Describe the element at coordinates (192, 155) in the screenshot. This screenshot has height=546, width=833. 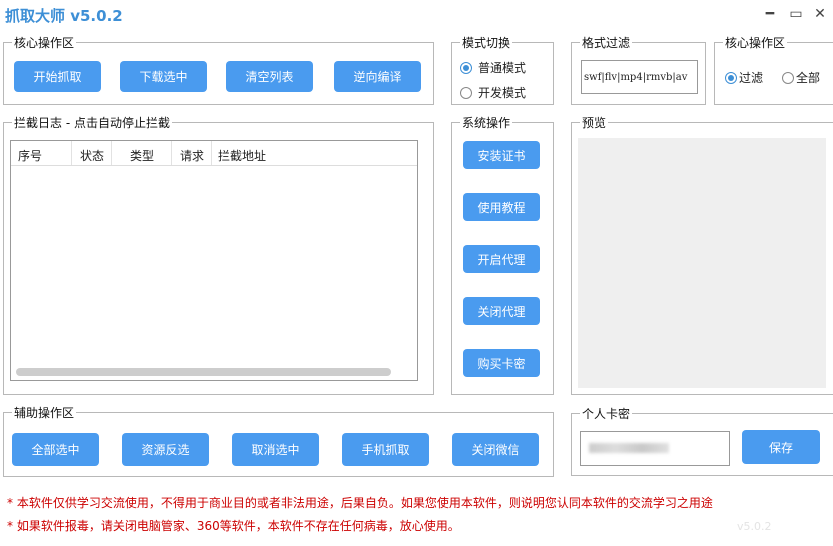
I see `column-request: 请求` at that location.